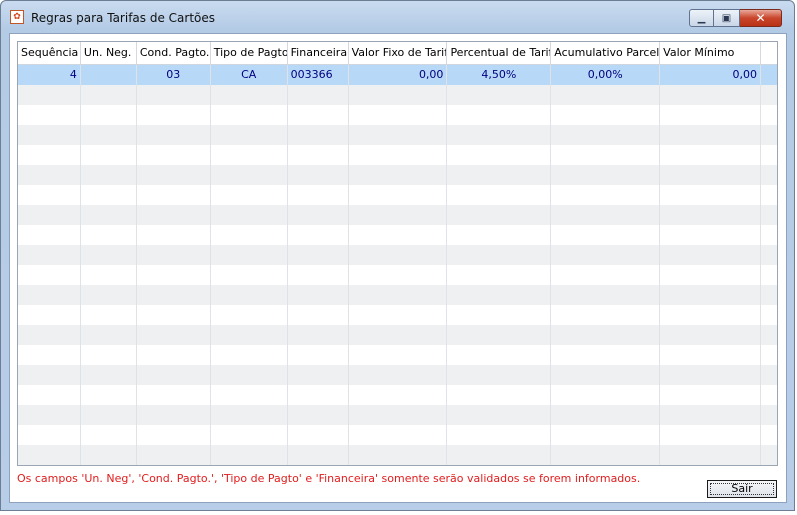 Image resolution: width=797 pixels, height=515 pixels. Describe the element at coordinates (49, 53) in the screenshot. I see `col-sequencia: Sequência` at that location.